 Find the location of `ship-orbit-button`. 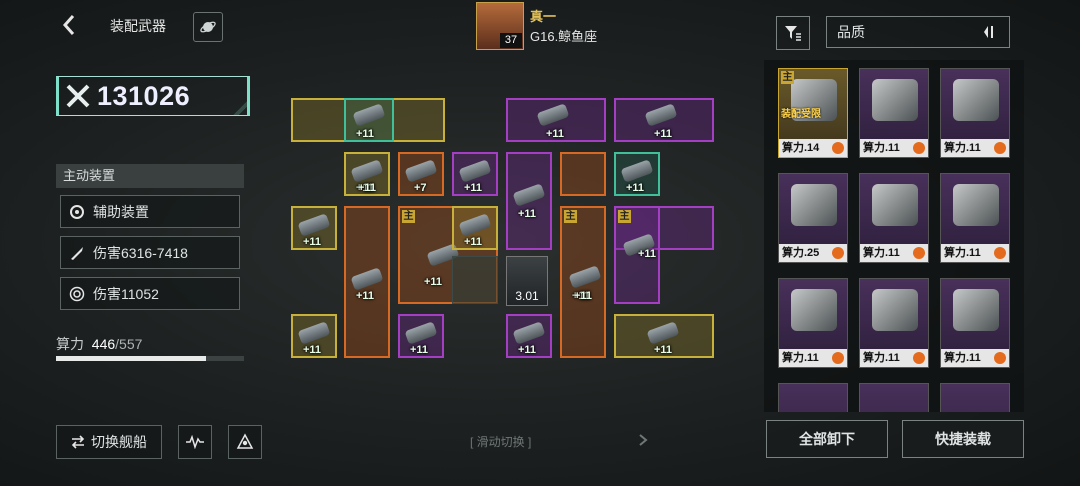

ship-orbit-button is located at coordinates (208, 27).